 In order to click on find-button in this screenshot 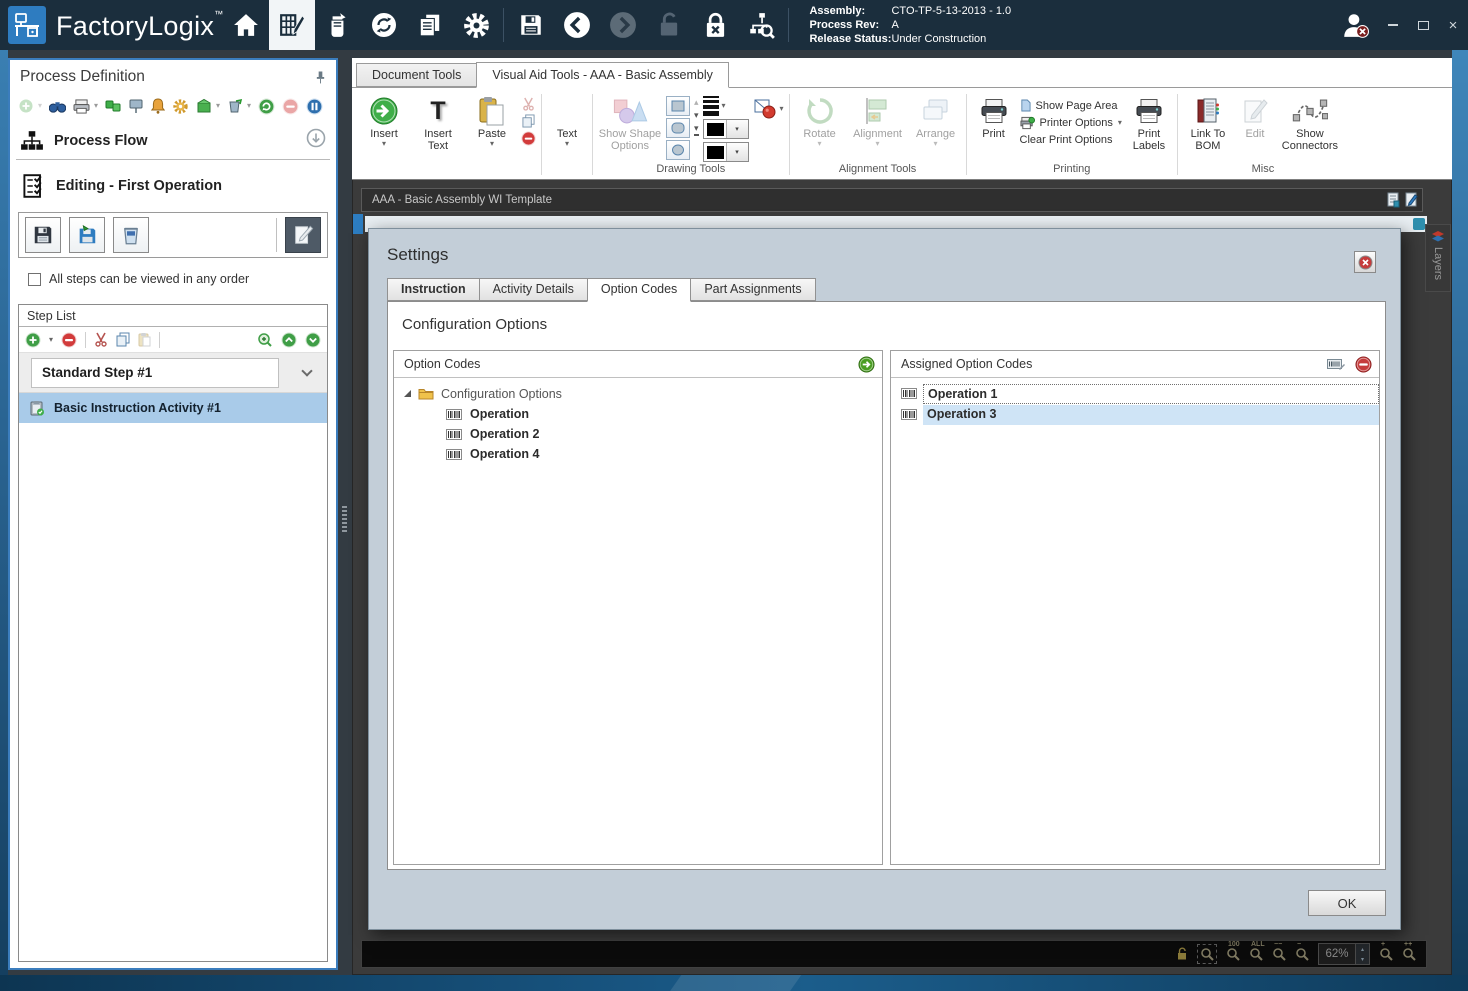, I will do `click(58, 106)`.